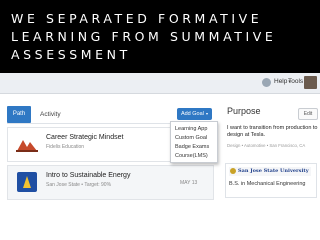 The image size is (320, 240). Describe the element at coordinates (88, 175) in the screenshot. I see `goal-title: Intro to Sustainable Energy` at that location.